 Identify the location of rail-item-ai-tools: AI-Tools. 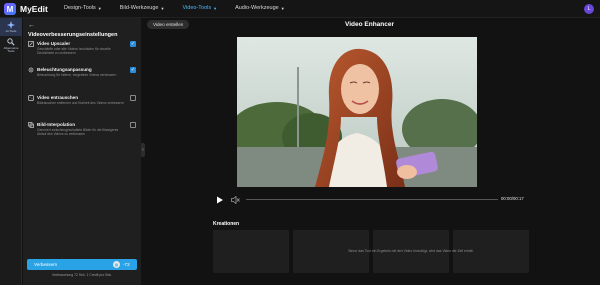
(11, 27).